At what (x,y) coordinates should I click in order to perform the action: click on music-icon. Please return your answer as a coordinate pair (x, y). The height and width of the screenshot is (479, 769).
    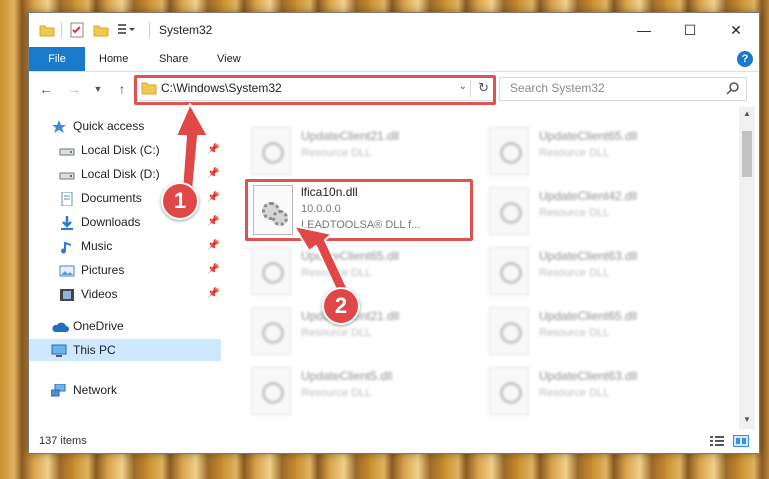
    Looking at the image, I should click on (67, 246).